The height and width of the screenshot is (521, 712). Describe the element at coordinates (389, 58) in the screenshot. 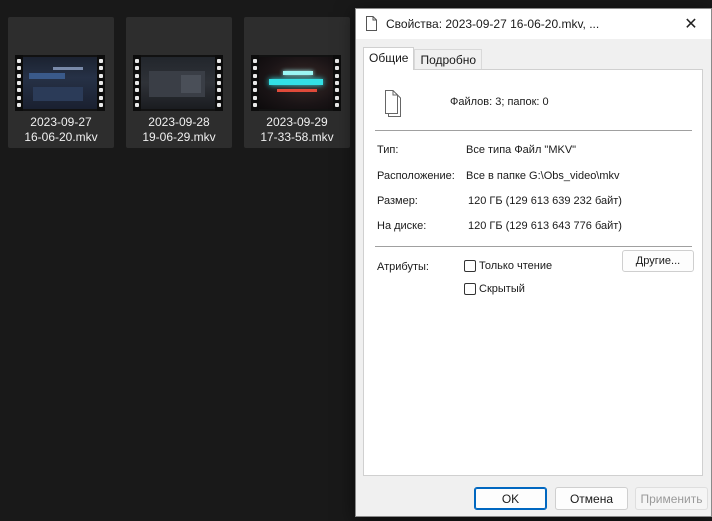

I see `tab-general: Общие` at that location.